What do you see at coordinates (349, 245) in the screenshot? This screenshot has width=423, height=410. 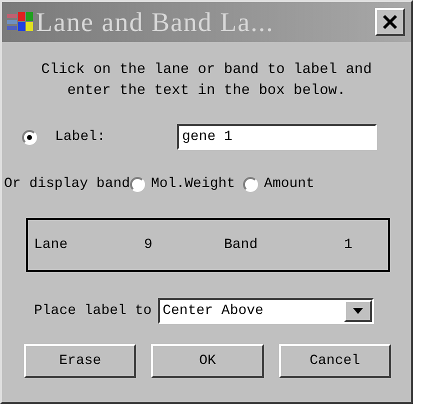 I see `info-text: 1` at bounding box center [349, 245].